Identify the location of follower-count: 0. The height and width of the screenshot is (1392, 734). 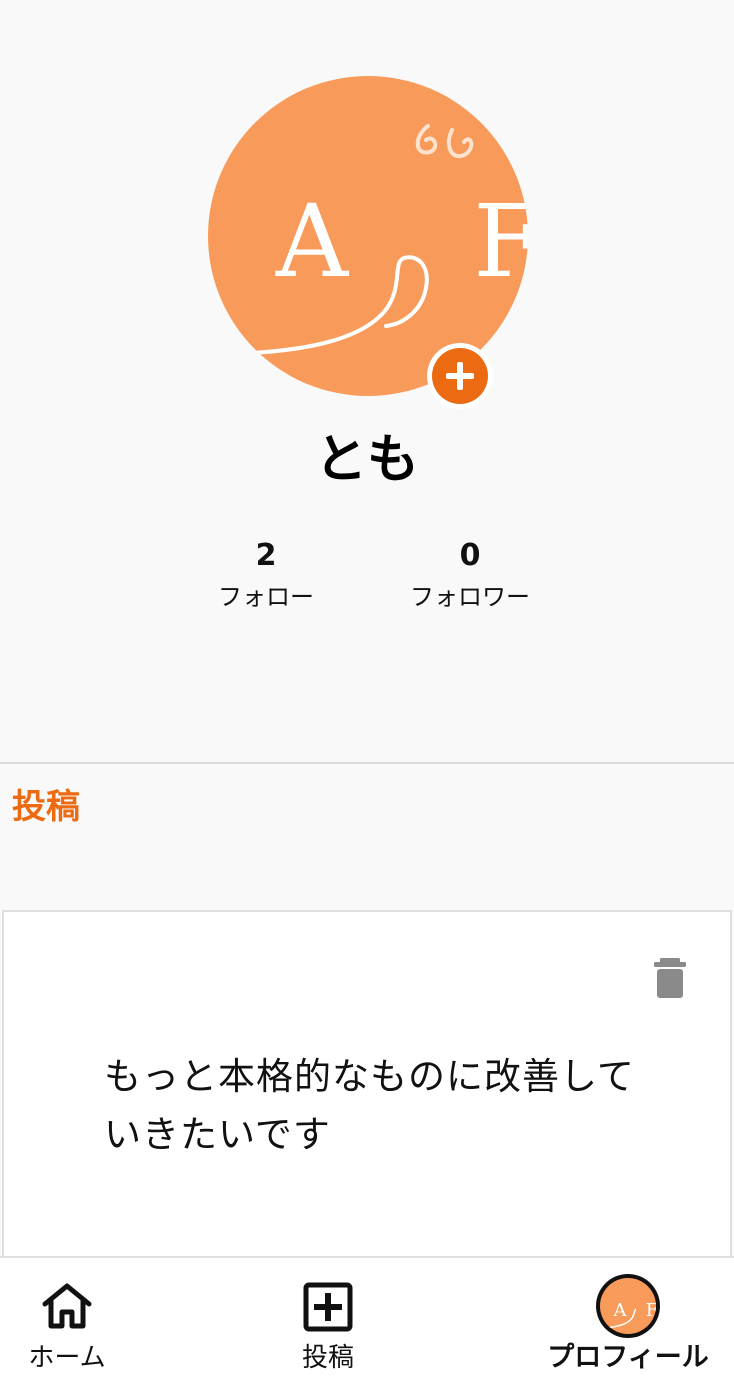
(470, 555).